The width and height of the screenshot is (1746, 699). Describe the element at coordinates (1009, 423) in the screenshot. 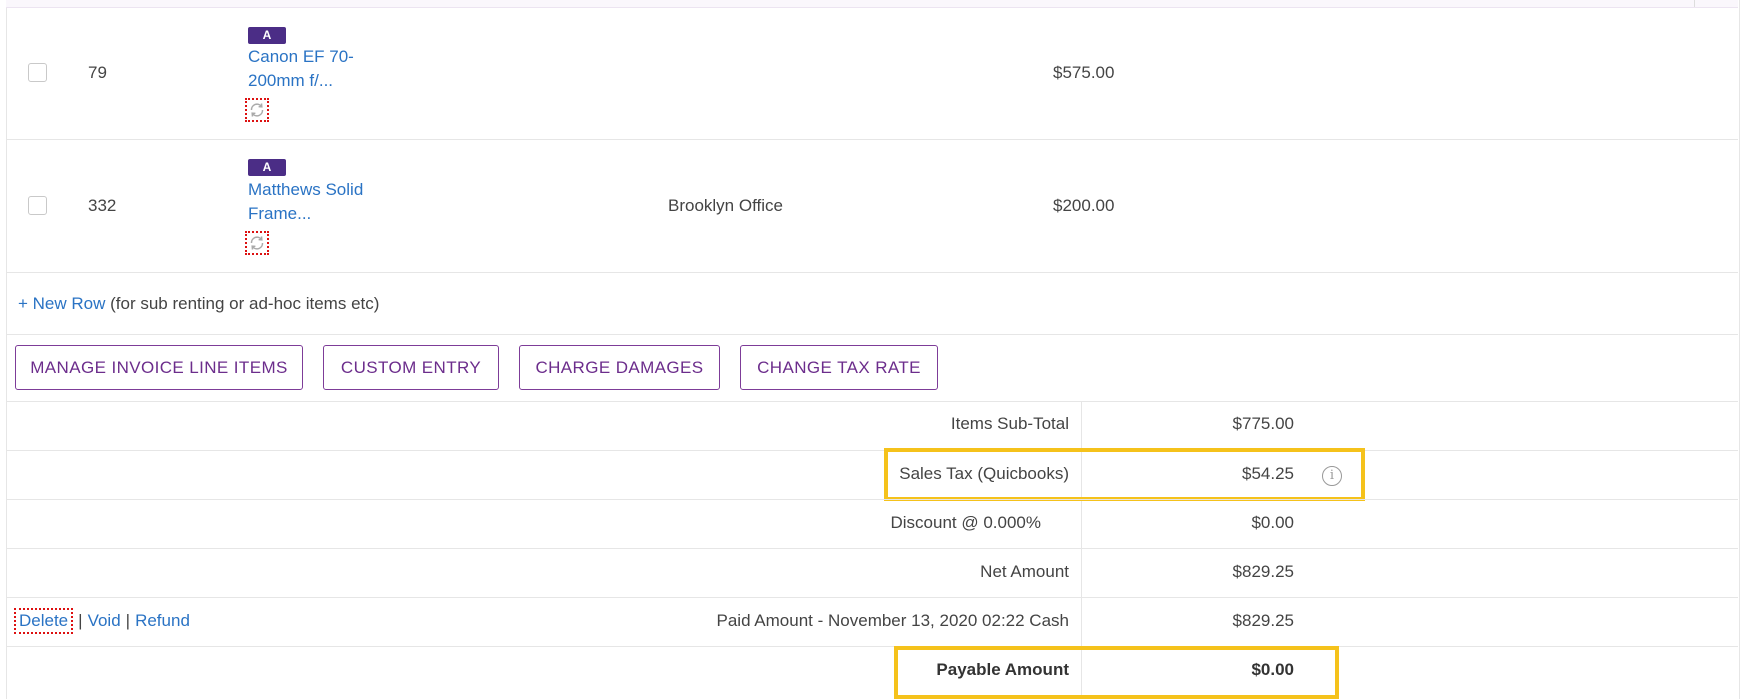

I see `subtotal-label: Items Sub-Total` at that location.